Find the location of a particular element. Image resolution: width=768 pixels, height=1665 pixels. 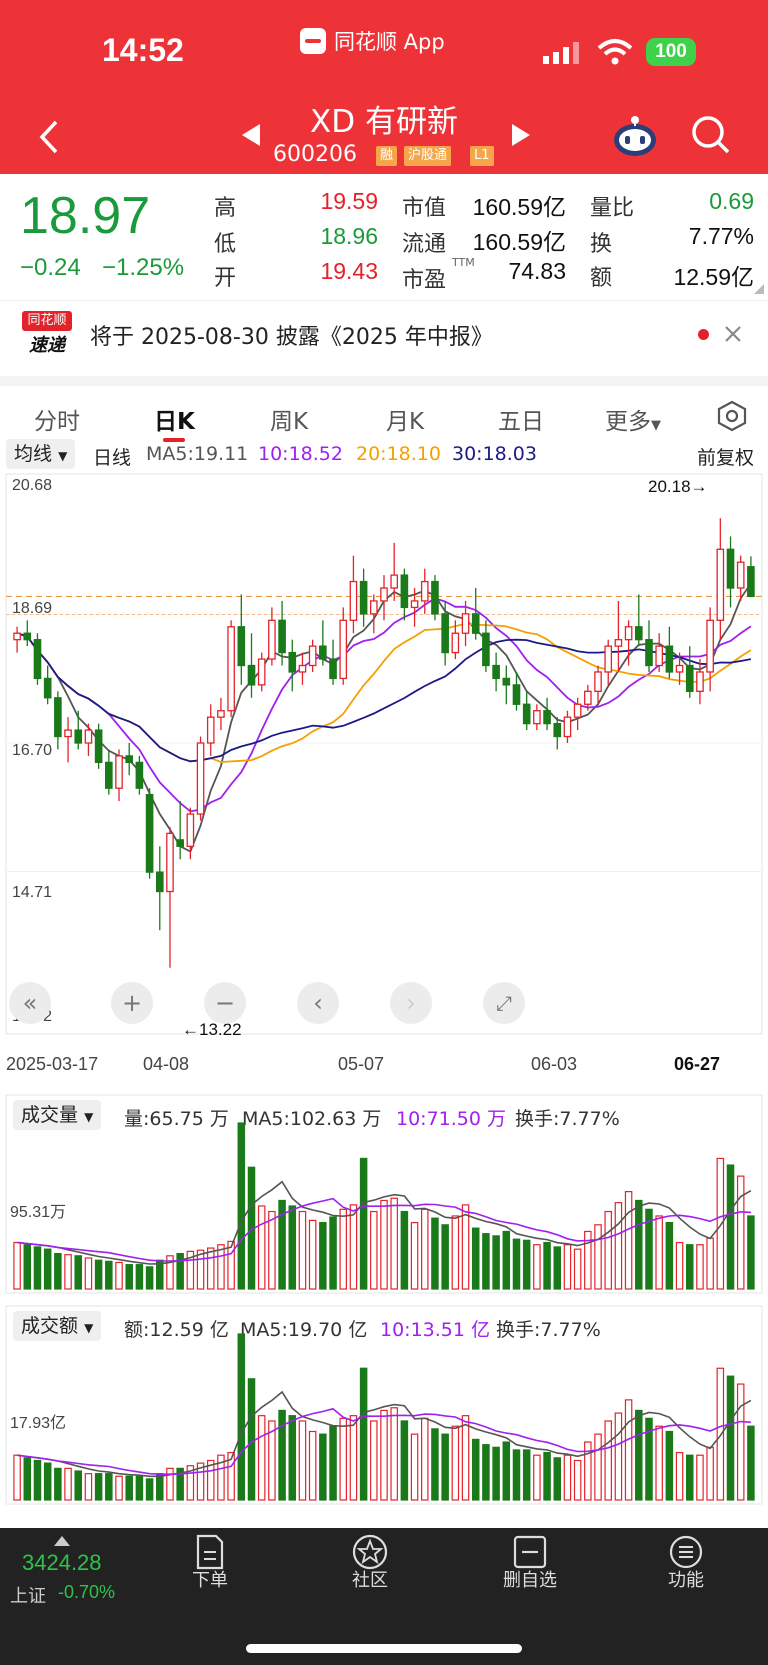

remove-watchlist-label: 删自选 is located at coordinates (530, 1580).